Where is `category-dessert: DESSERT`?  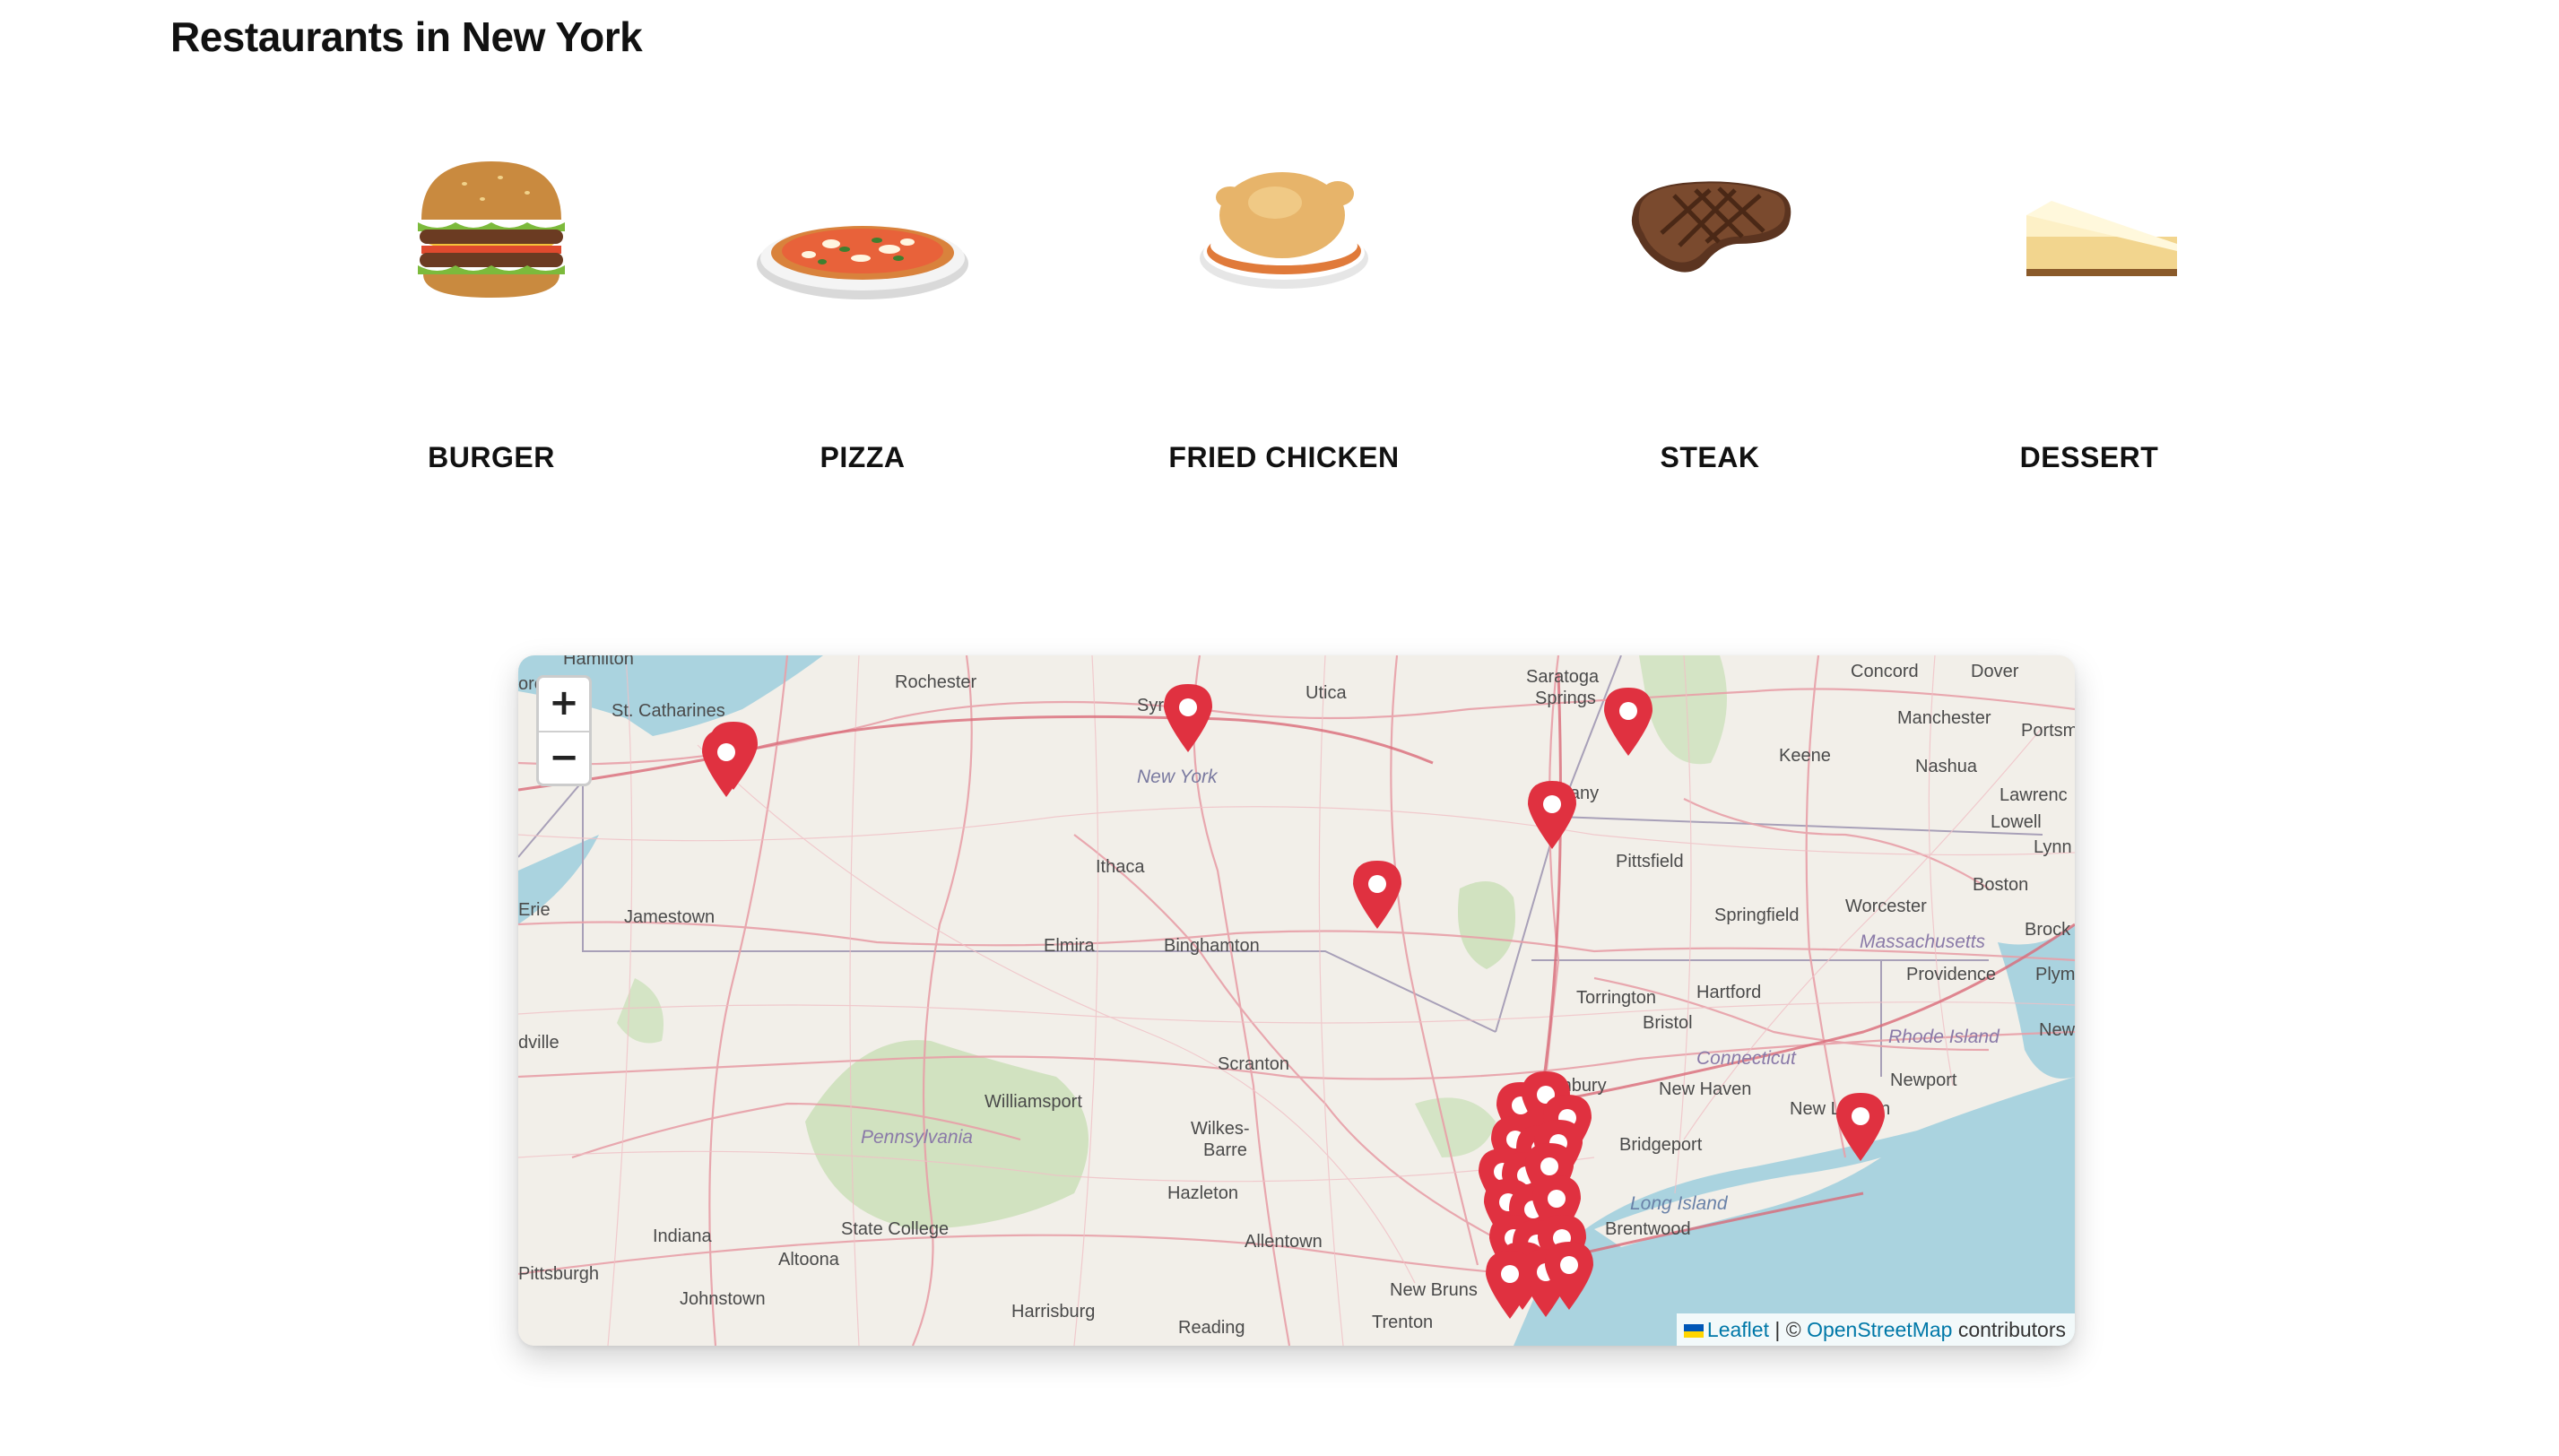 category-dessert: DESSERT is located at coordinates (2089, 322).